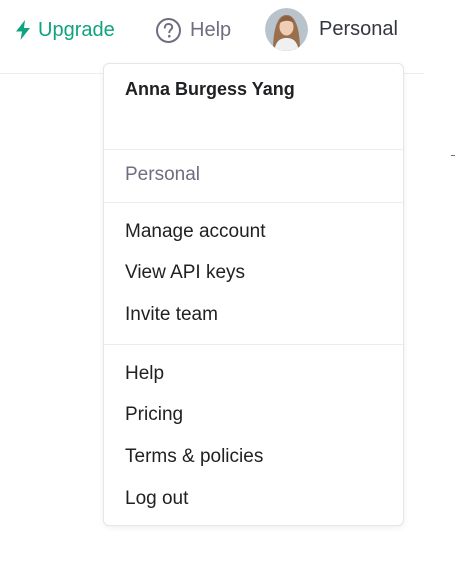 The image size is (472, 562). Describe the element at coordinates (358, 29) in the screenshot. I see `account-label: Personal` at that location.